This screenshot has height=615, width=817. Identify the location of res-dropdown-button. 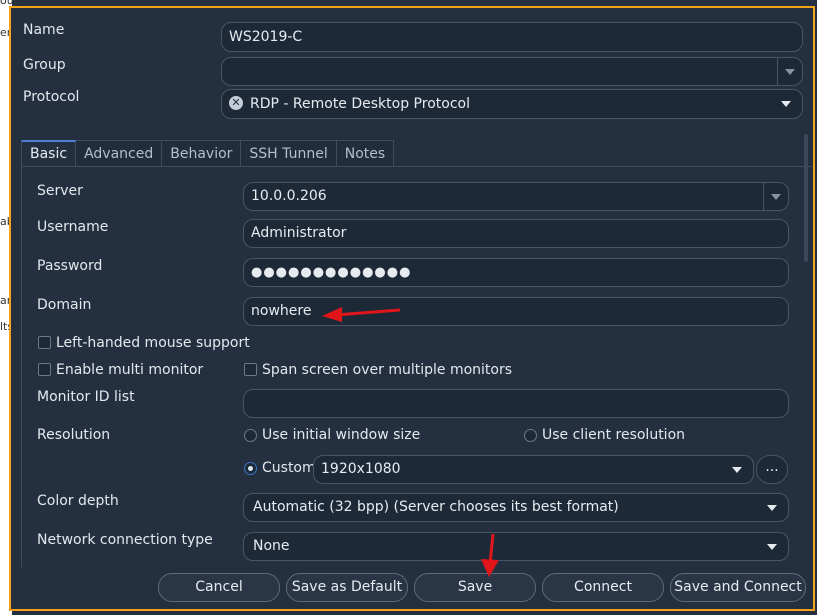
(737, 469).